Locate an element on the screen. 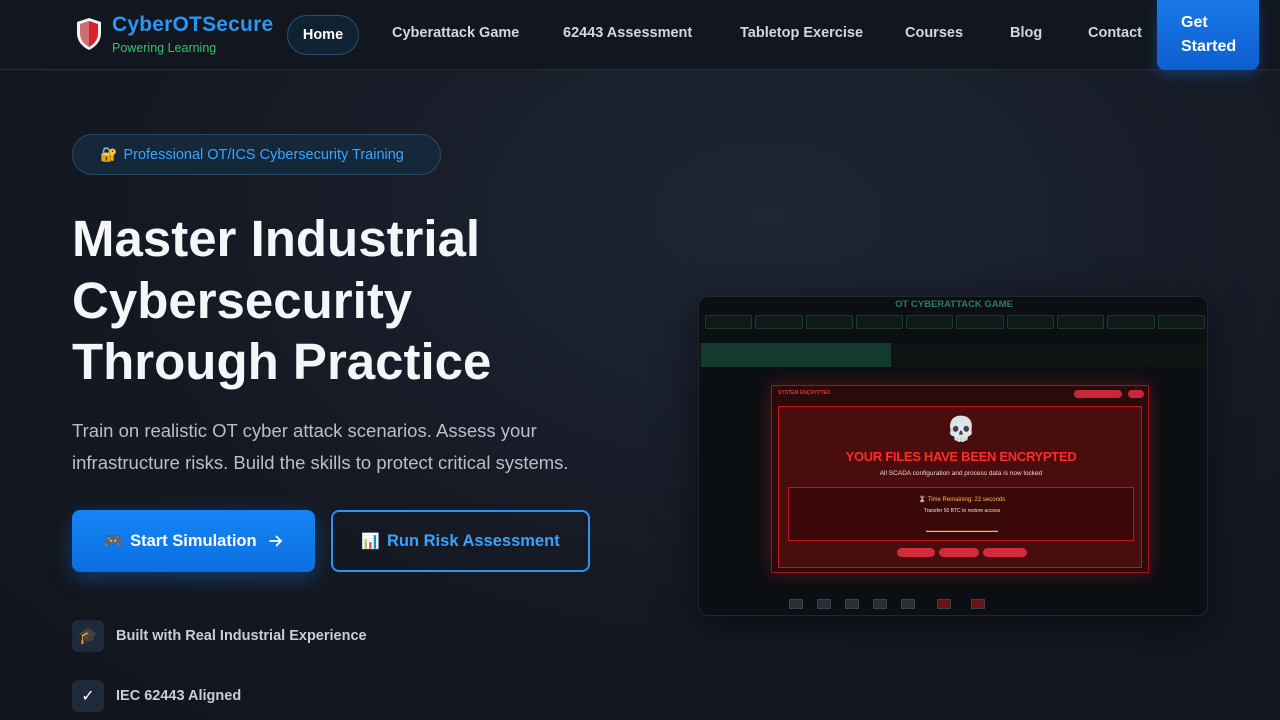 The height and width of the screenshot is (720, 1280). start-simulation-button: 🎮 Start Simulation is located at coordinates (193, 541).